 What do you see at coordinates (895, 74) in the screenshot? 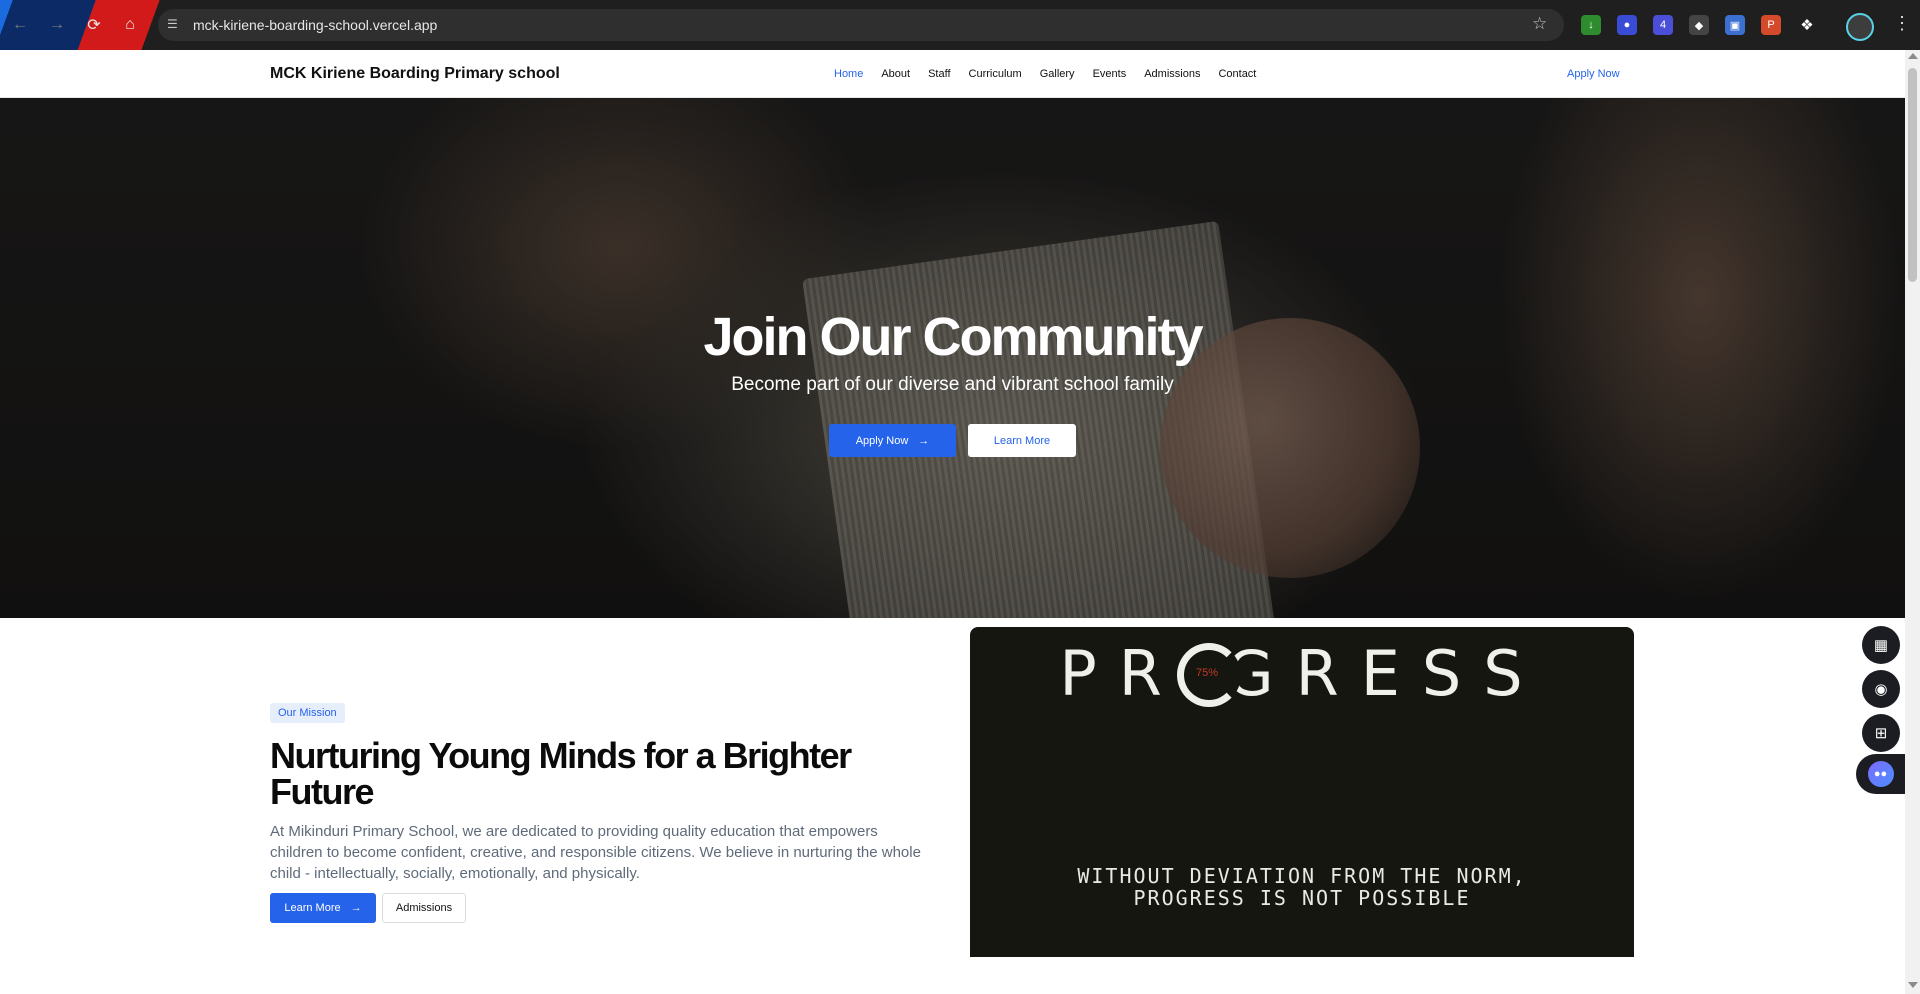
I see `nav-about: About` at bounding box center [895, 74].